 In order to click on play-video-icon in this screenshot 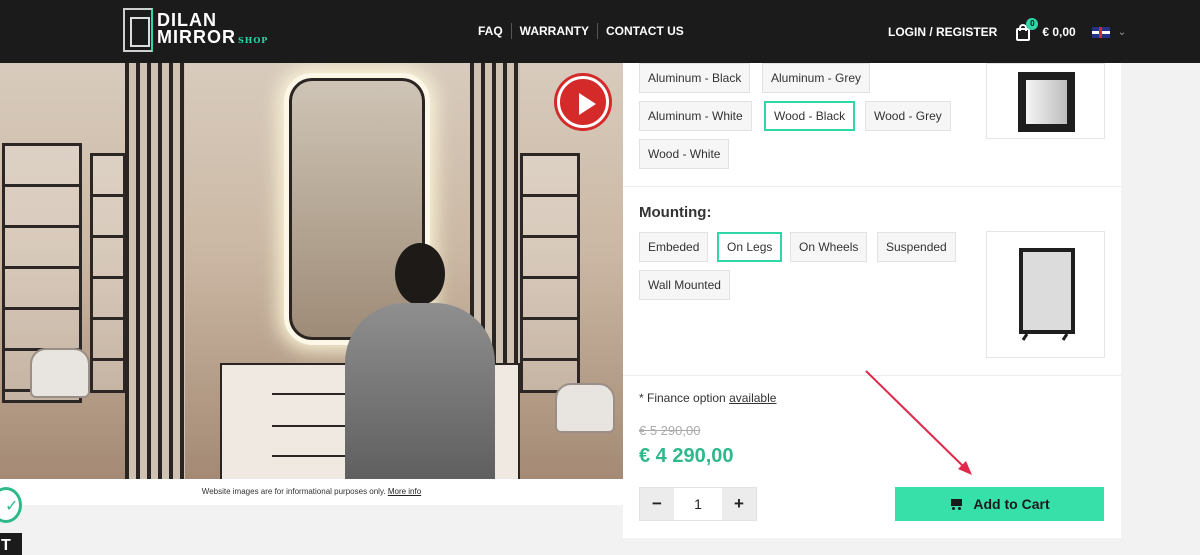, I will do `click(583, 102)`.